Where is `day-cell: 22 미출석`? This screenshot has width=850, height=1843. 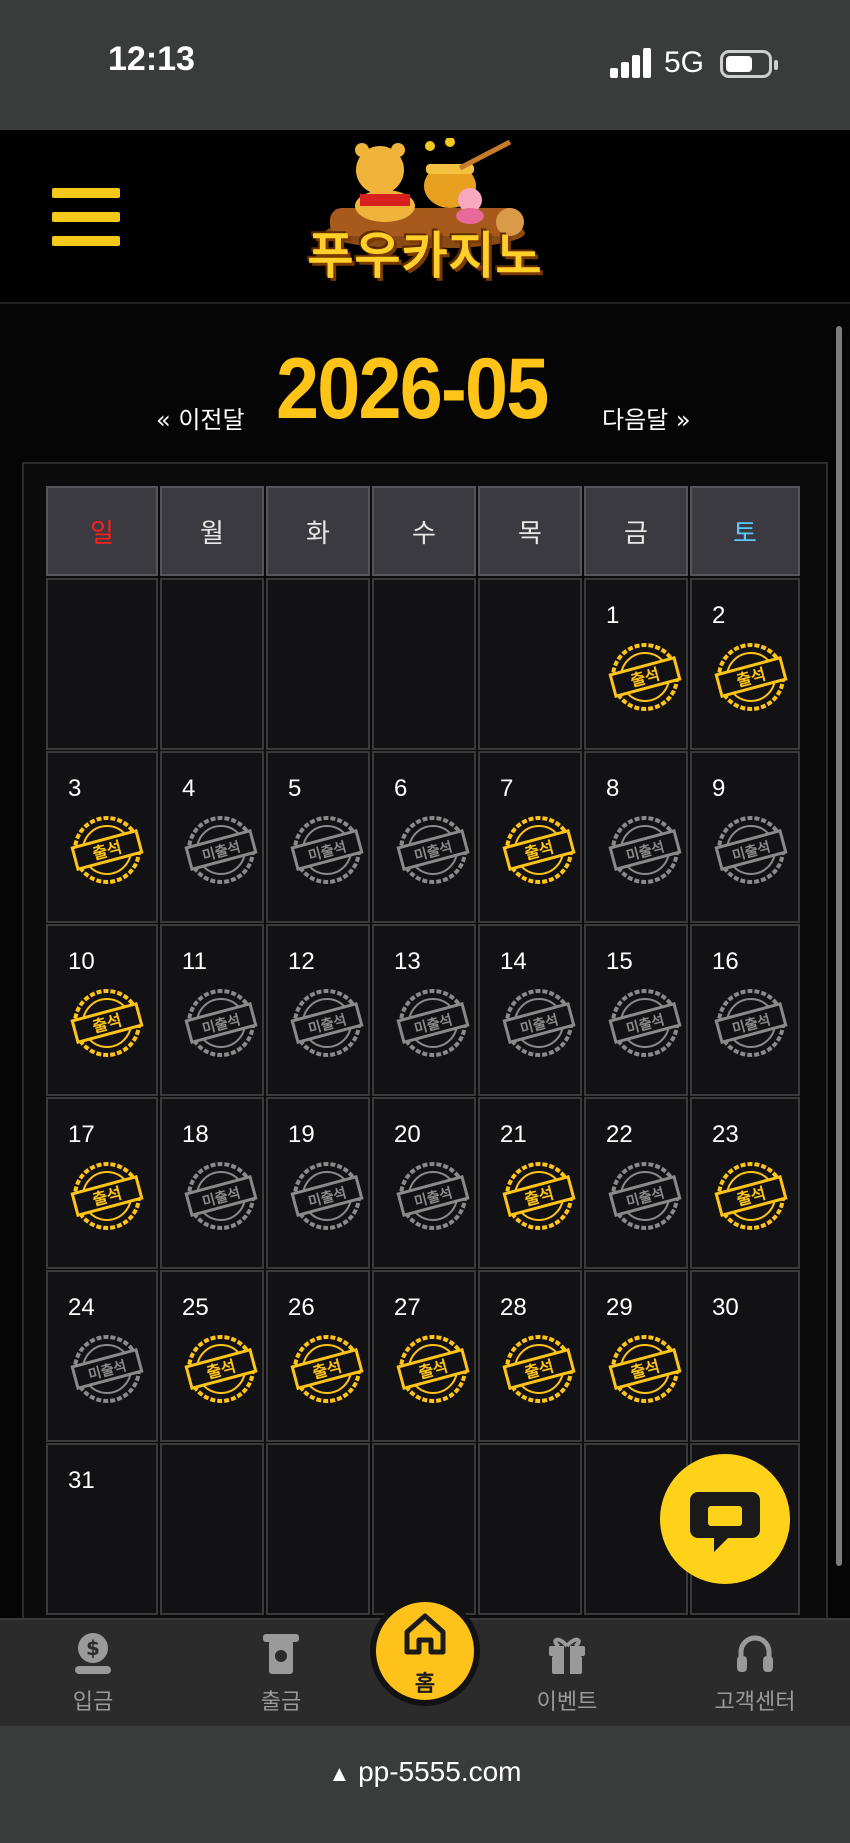
day-cell: 22 미출석 is located at coordinates (636, 1183).